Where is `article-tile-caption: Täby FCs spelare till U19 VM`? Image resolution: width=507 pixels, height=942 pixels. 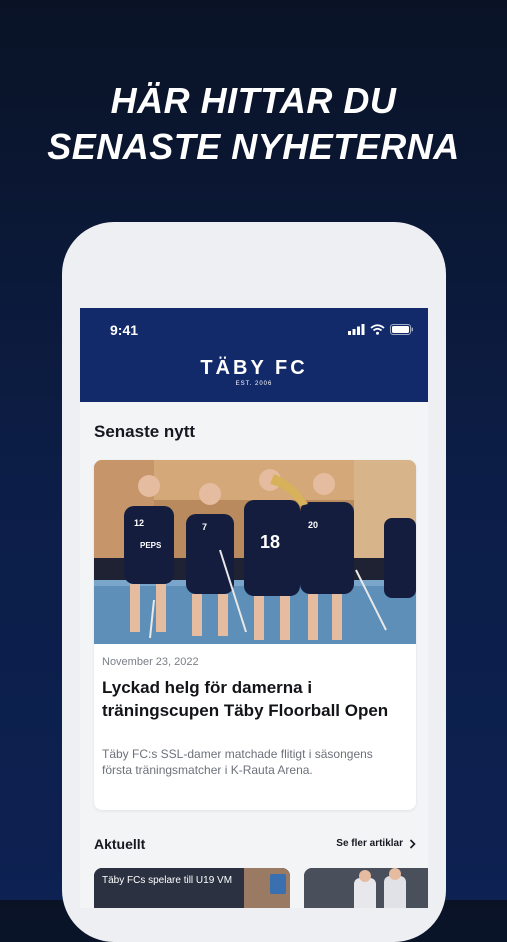
article-tile-caption: Täby FCs spelare till U19 VM is located at coordinates (167, 880).